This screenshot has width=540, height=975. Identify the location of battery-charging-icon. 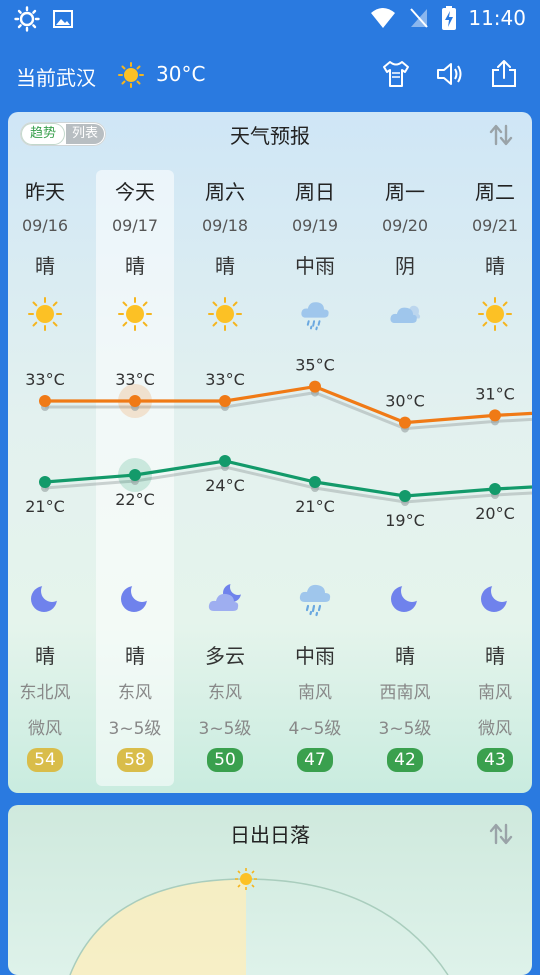
(449, 18).